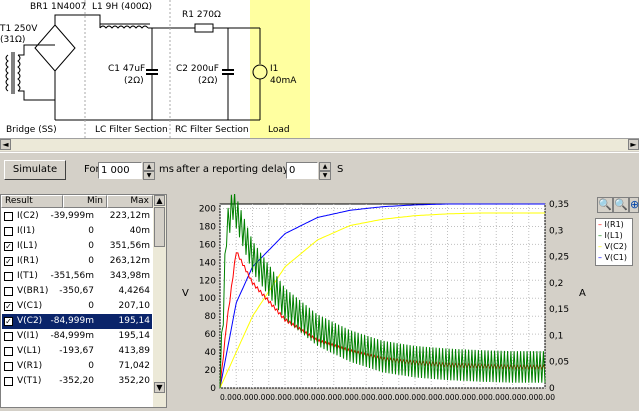 This screenshot has height=411, width=639. I want to click on row-name: I(T1), so click(27, 276).